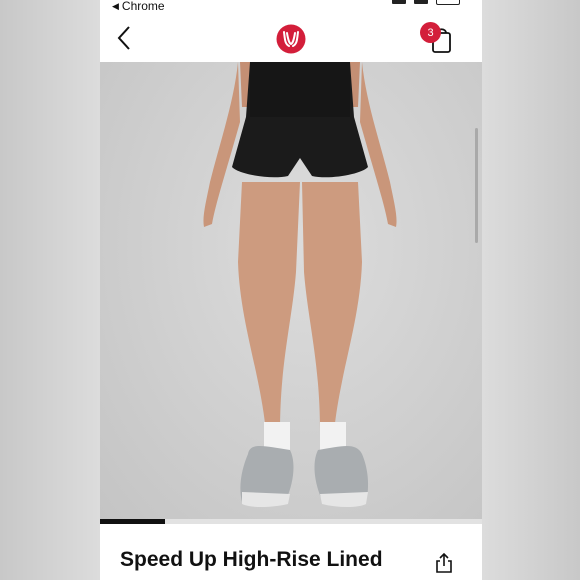  What do you see at coordinates (448, 2) in the screenshot?
I see `battery-icon` at bounding box center [448, 2].